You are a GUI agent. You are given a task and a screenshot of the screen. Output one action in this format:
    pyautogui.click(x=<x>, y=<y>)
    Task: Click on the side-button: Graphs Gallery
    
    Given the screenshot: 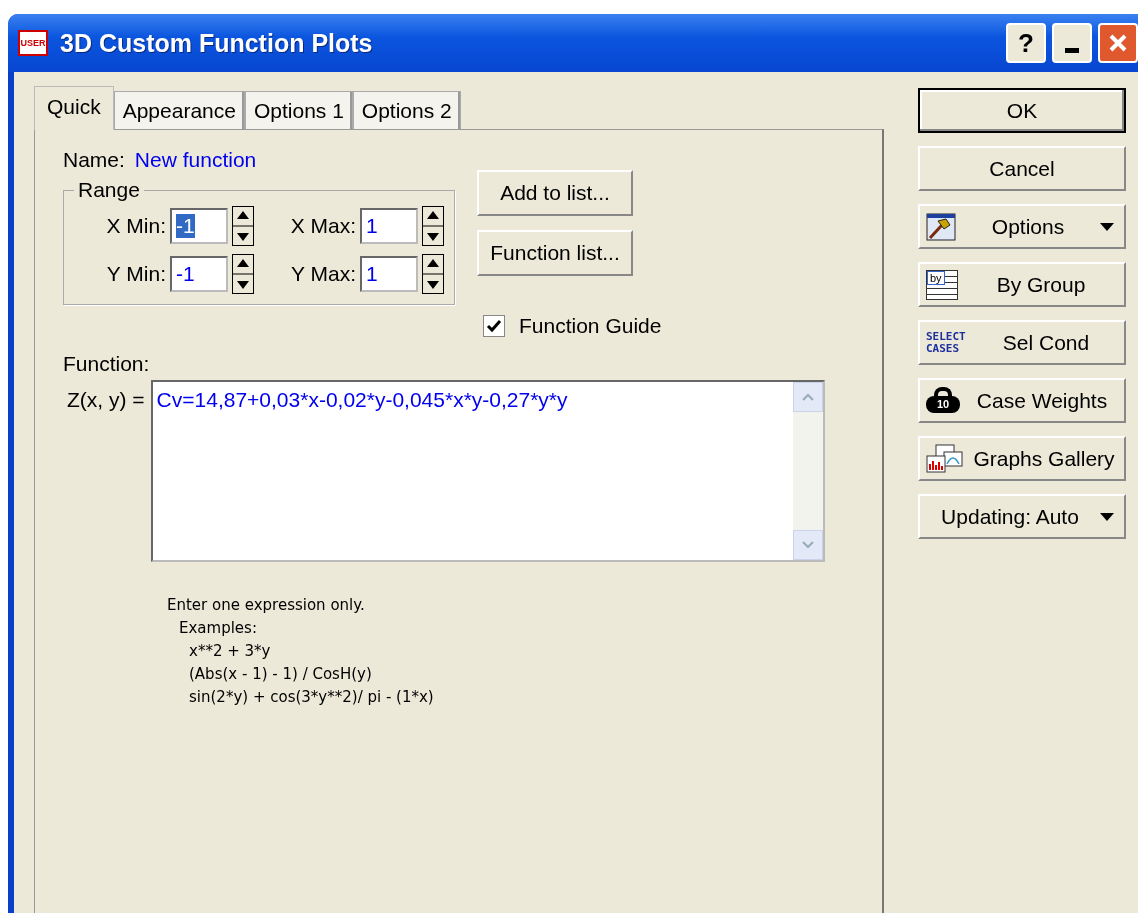 What is the action you would take?
    pyautogui.click(x=1022, y=458)
    